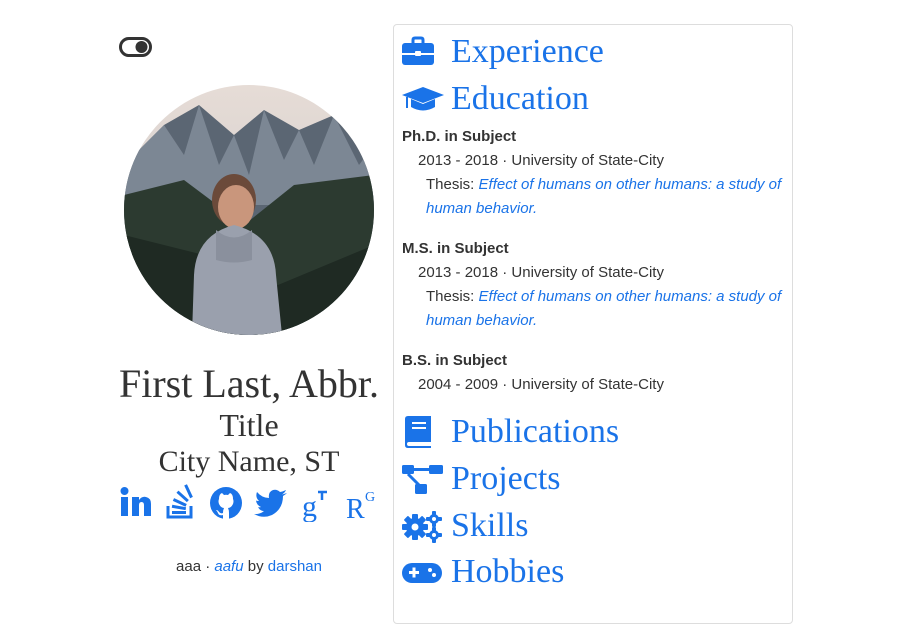 The image size is (900, 624). I want to click on section-projects-label: Projects, so click(506, 478).